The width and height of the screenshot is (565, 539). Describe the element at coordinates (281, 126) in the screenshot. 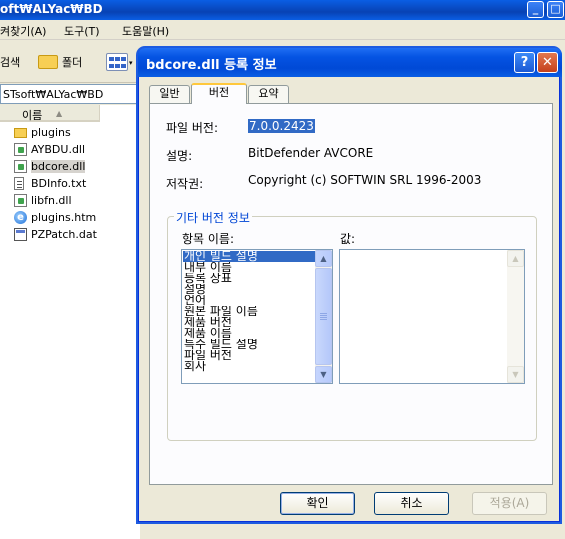

I see `file-version-value: 7.0.0.2423` at that location.